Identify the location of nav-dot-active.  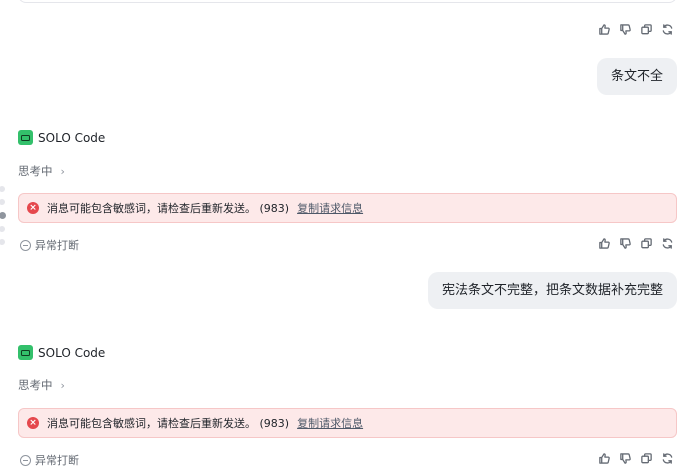
(3, 215).